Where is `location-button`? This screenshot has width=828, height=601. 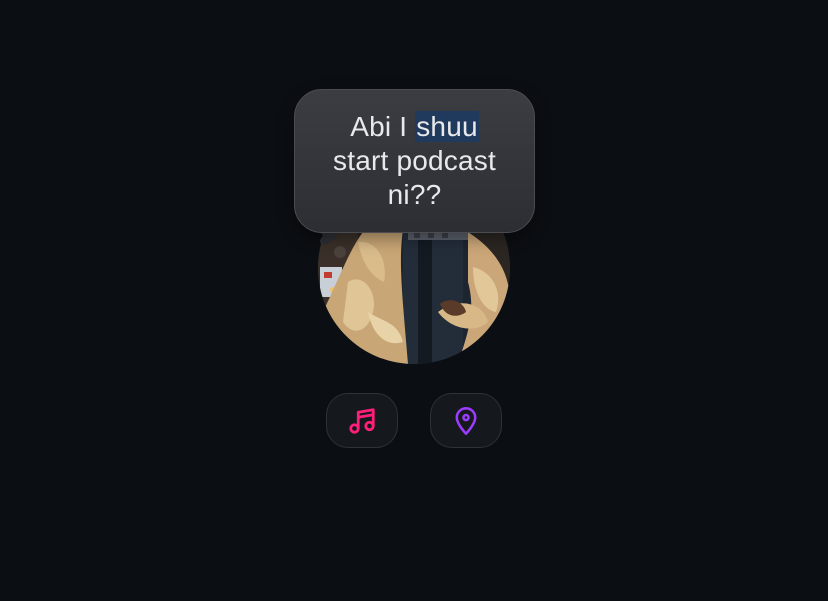 location-button is located at coordinates (466, 420).